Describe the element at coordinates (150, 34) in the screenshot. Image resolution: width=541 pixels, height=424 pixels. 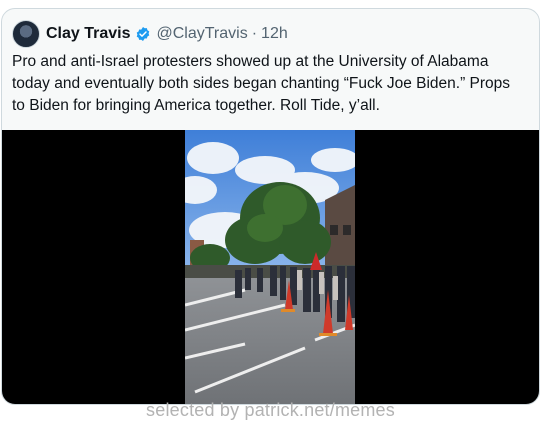
I see `tweet-header: Clay Travis @ClayTravis · 12h` at that location.